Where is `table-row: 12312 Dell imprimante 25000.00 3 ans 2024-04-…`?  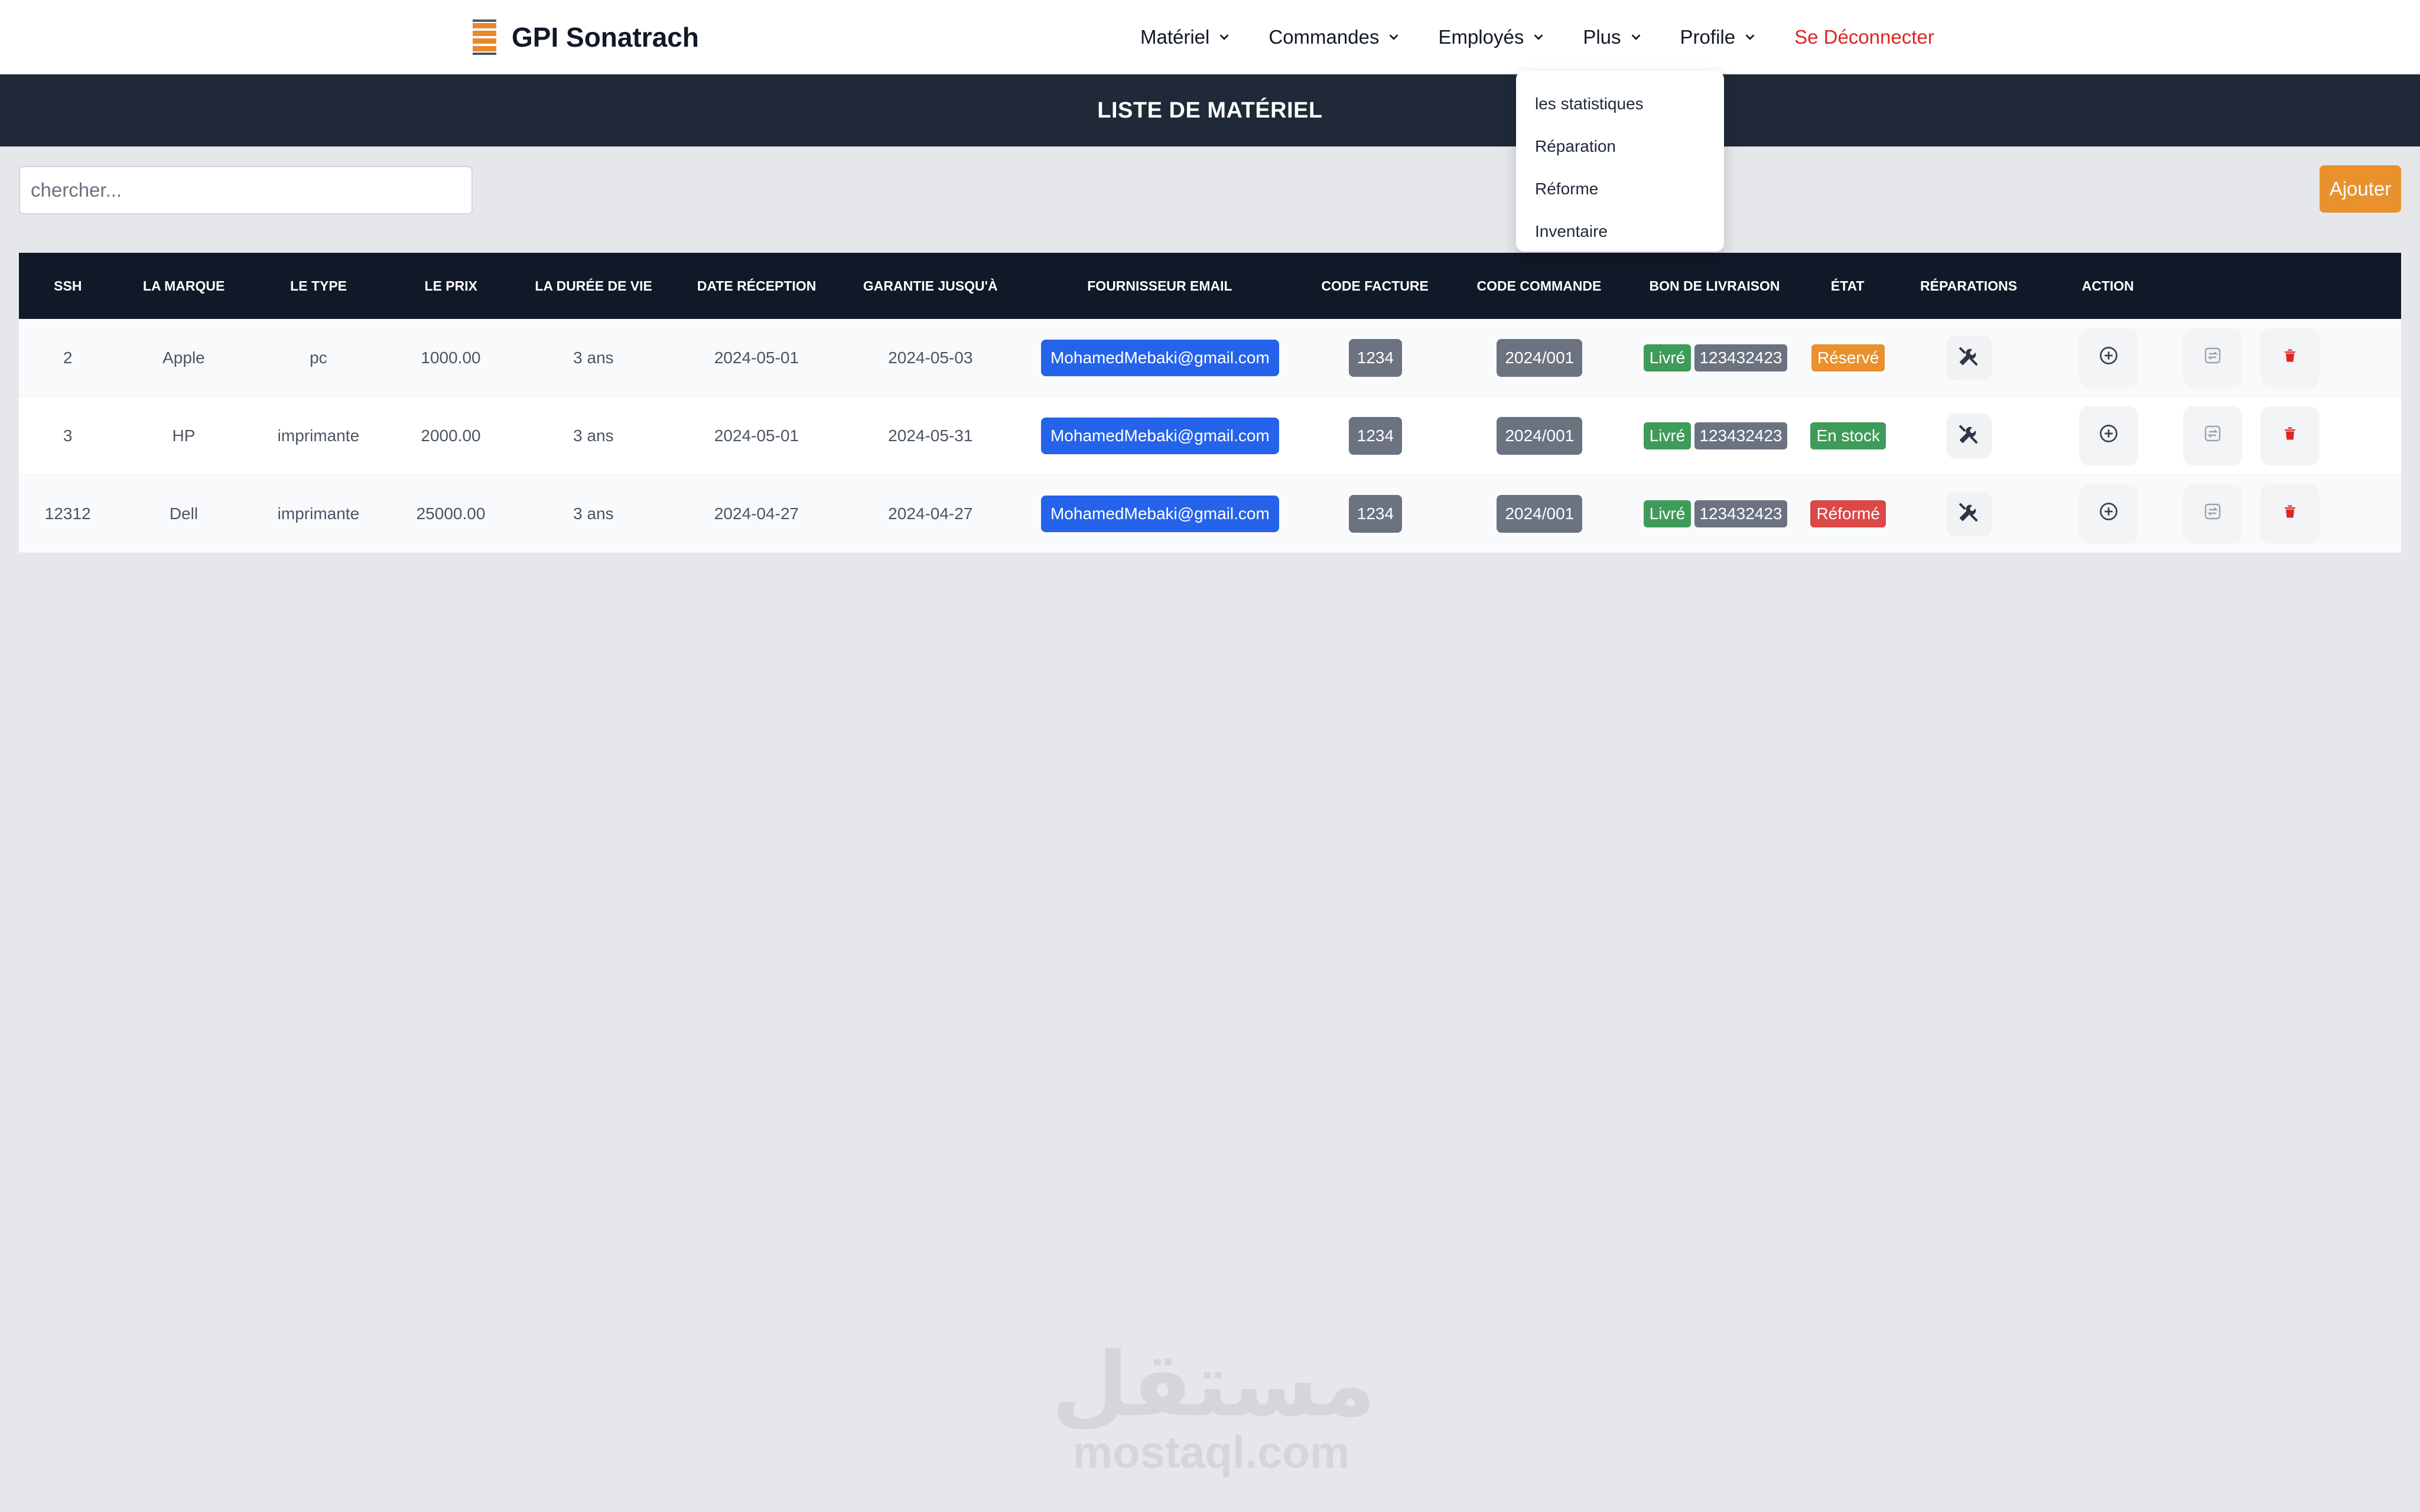
table-row: 12312 Dell imprimante 25000.00 3 ans 2024-04-… is located at coordinates (1210, 514).